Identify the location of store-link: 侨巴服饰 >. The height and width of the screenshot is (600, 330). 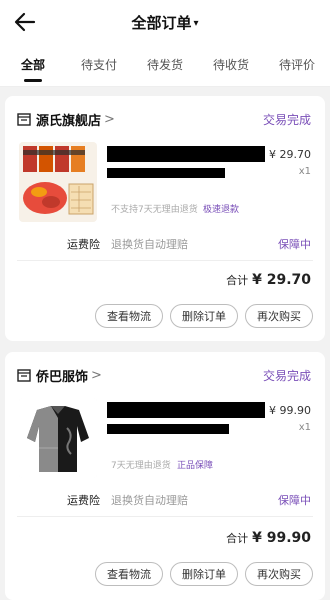
(59, 375).